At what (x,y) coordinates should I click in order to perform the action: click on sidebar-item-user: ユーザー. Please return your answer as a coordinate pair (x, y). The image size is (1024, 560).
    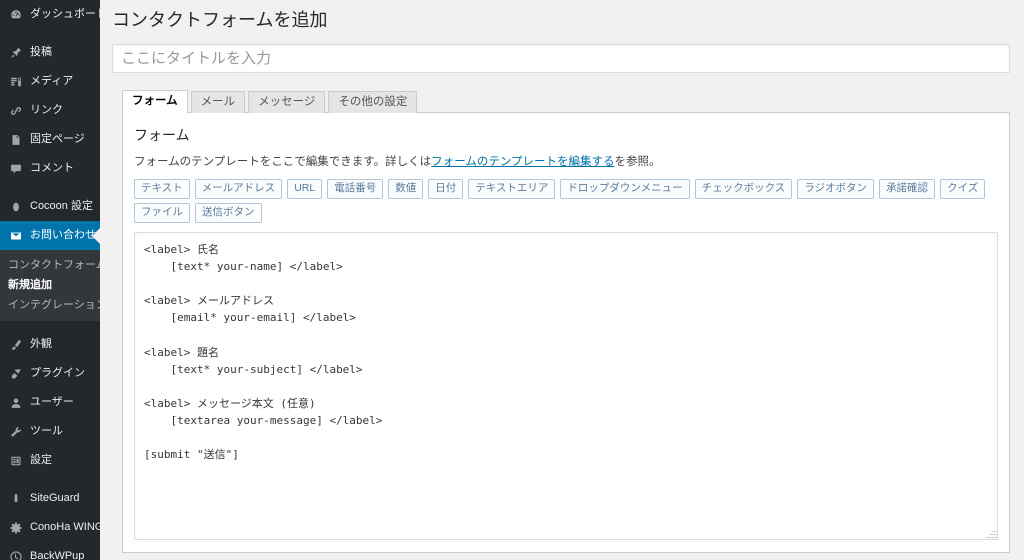
    Looking at the image, I should click on (50, 402).